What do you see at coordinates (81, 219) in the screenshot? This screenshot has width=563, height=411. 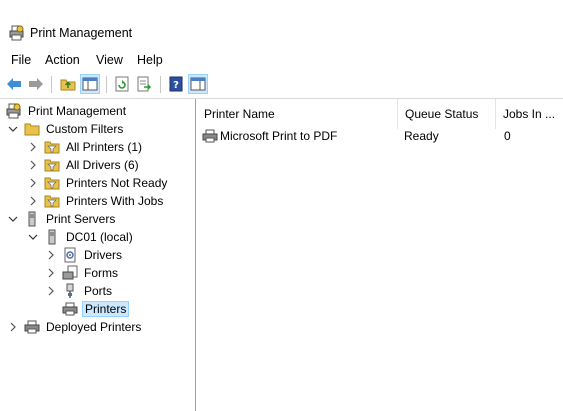 I see `tree-item-label: Print Servers` at bounding box center [81, 219].